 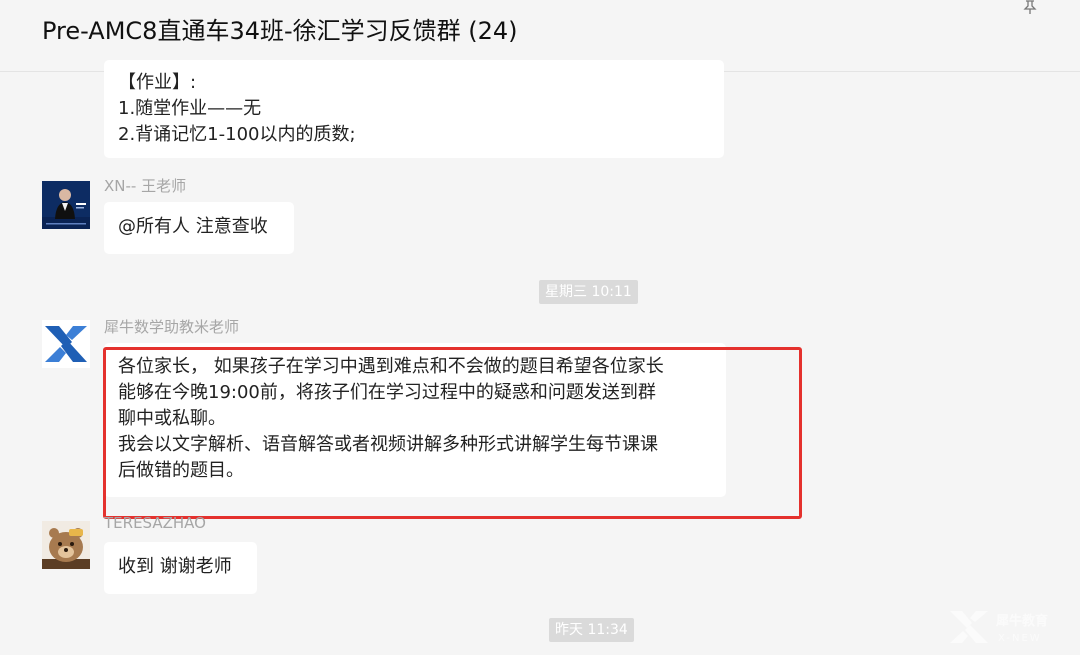 What do you see at coordinates (172, 327) in the screenshot?
I see `sender-name-mi: 犀牛数学助教米老师` at bounding box center [172, 327].